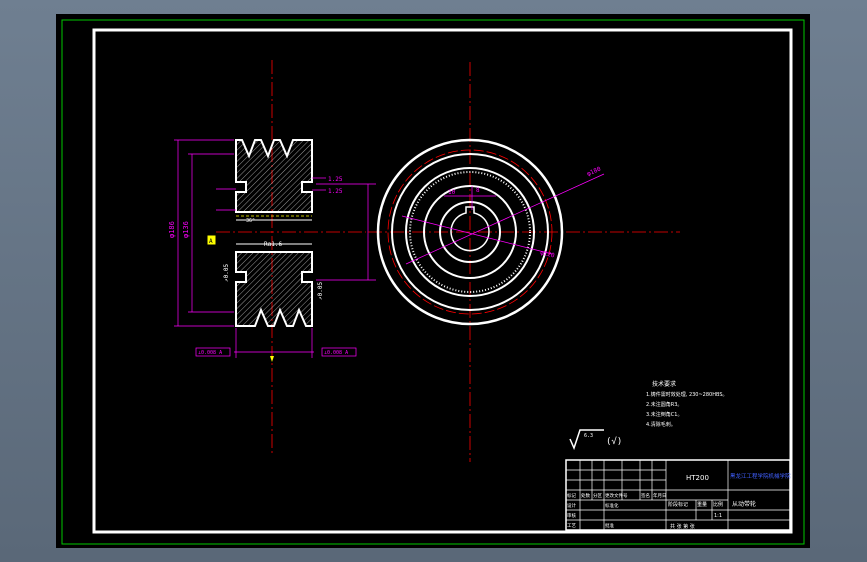  I want to click on runout-left: ↗0.05, so click(226, 273).